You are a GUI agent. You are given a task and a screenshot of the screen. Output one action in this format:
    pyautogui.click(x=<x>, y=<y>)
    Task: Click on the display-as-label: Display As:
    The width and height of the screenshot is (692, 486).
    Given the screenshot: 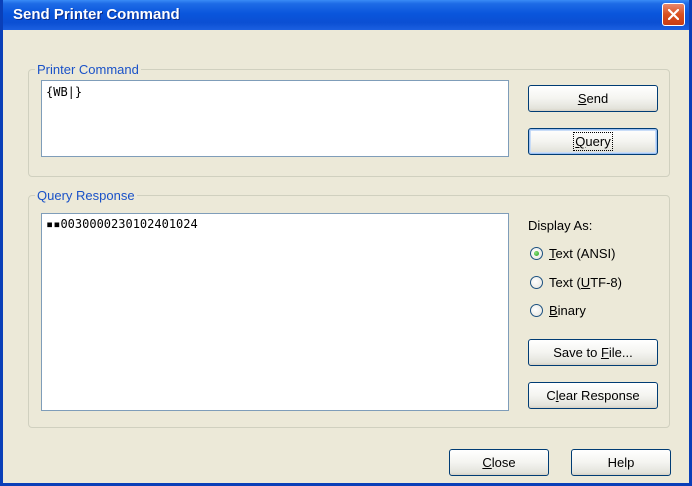 What is the action you would take?
    pyautogui.click(x=560, y=225)
    